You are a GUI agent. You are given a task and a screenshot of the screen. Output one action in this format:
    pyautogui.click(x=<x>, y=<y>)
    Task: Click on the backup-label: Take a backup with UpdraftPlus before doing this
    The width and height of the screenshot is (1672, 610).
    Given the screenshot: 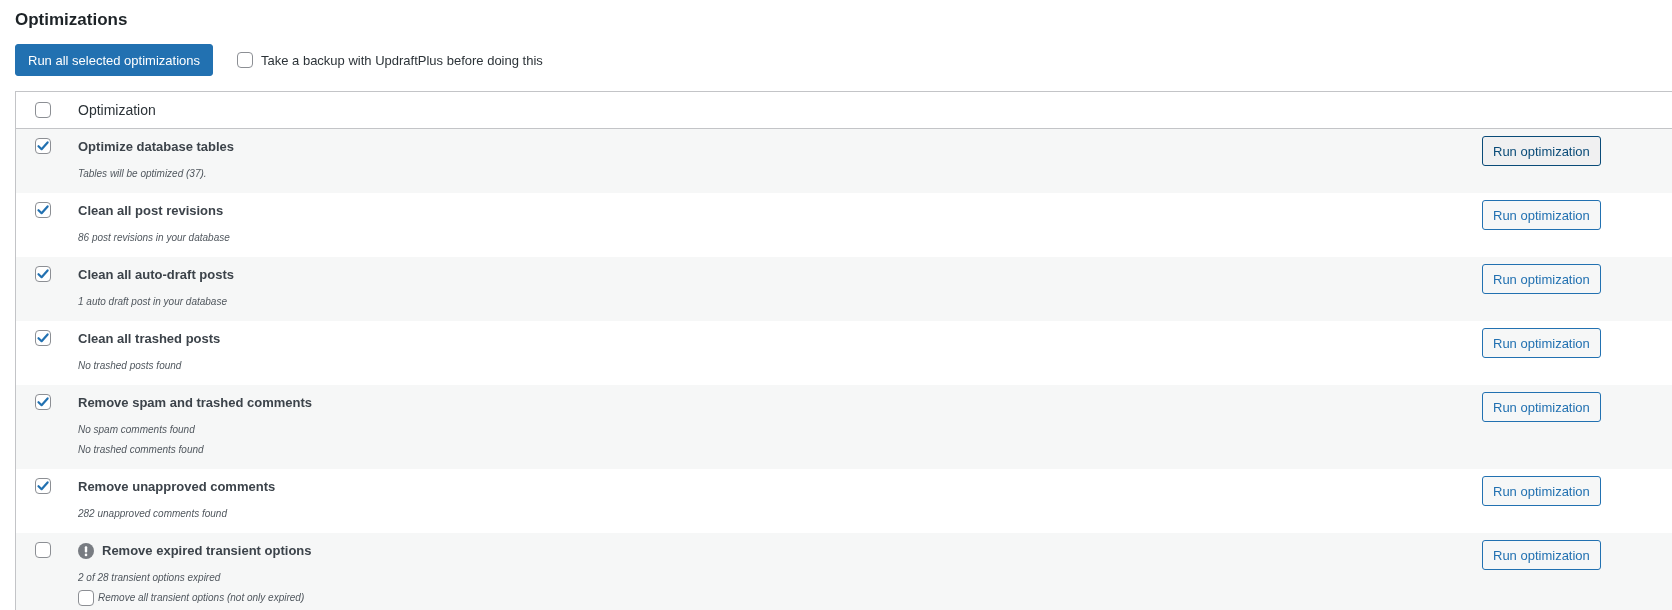 What is the action you would take?
    pyautogui.click(x=402, y=60)
    